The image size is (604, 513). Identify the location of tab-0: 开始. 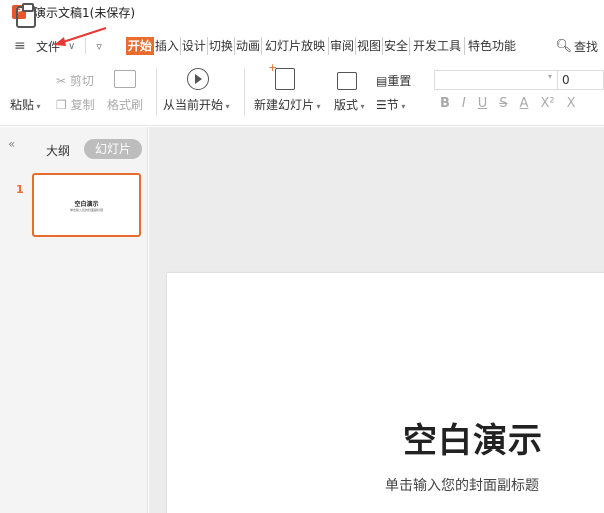
(139, 46).